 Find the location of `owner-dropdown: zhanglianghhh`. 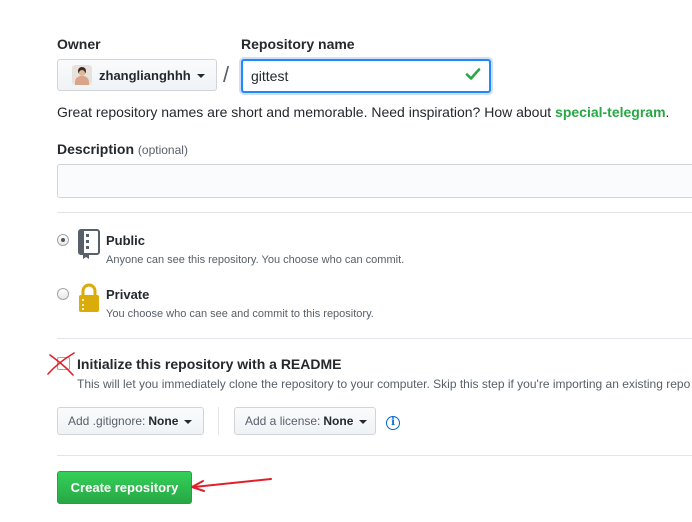

owner-dropdown: zhanglianghhh is located at coordinates (137, 75).